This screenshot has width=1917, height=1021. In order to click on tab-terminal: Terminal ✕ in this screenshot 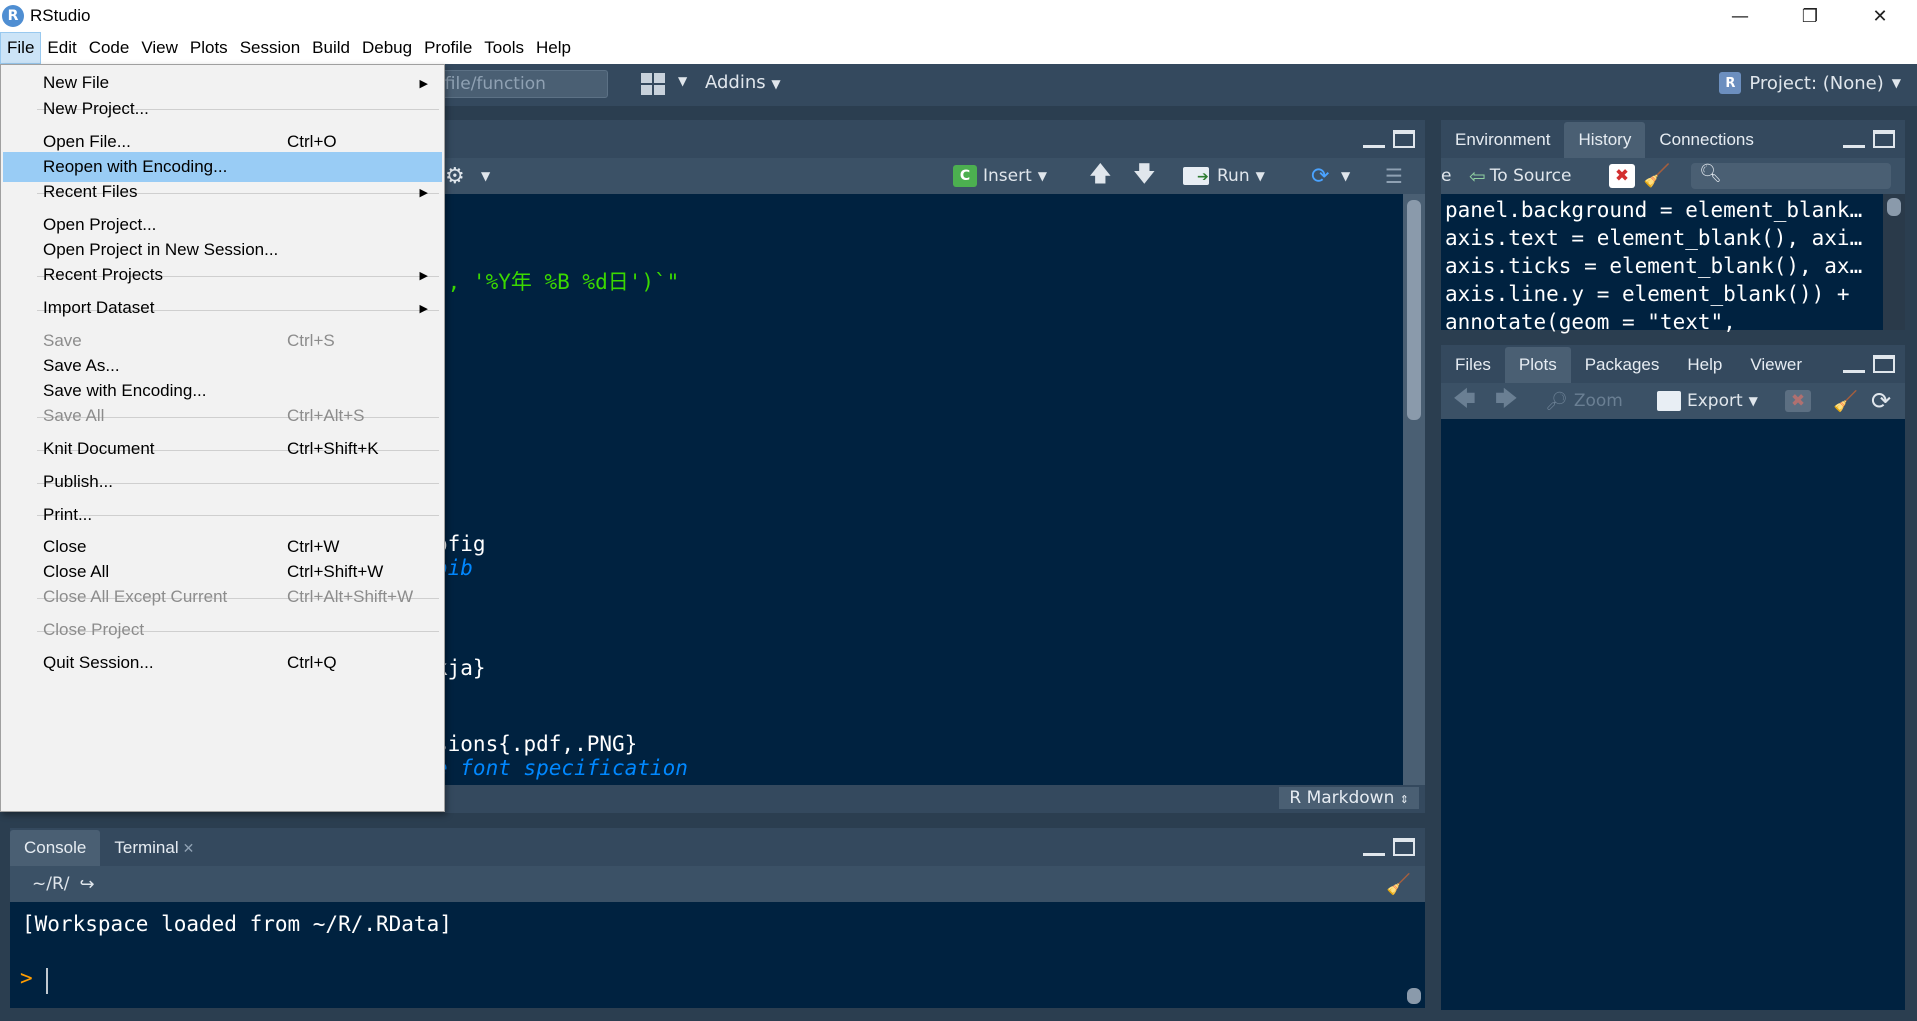, I will do `click(154, 848)`.